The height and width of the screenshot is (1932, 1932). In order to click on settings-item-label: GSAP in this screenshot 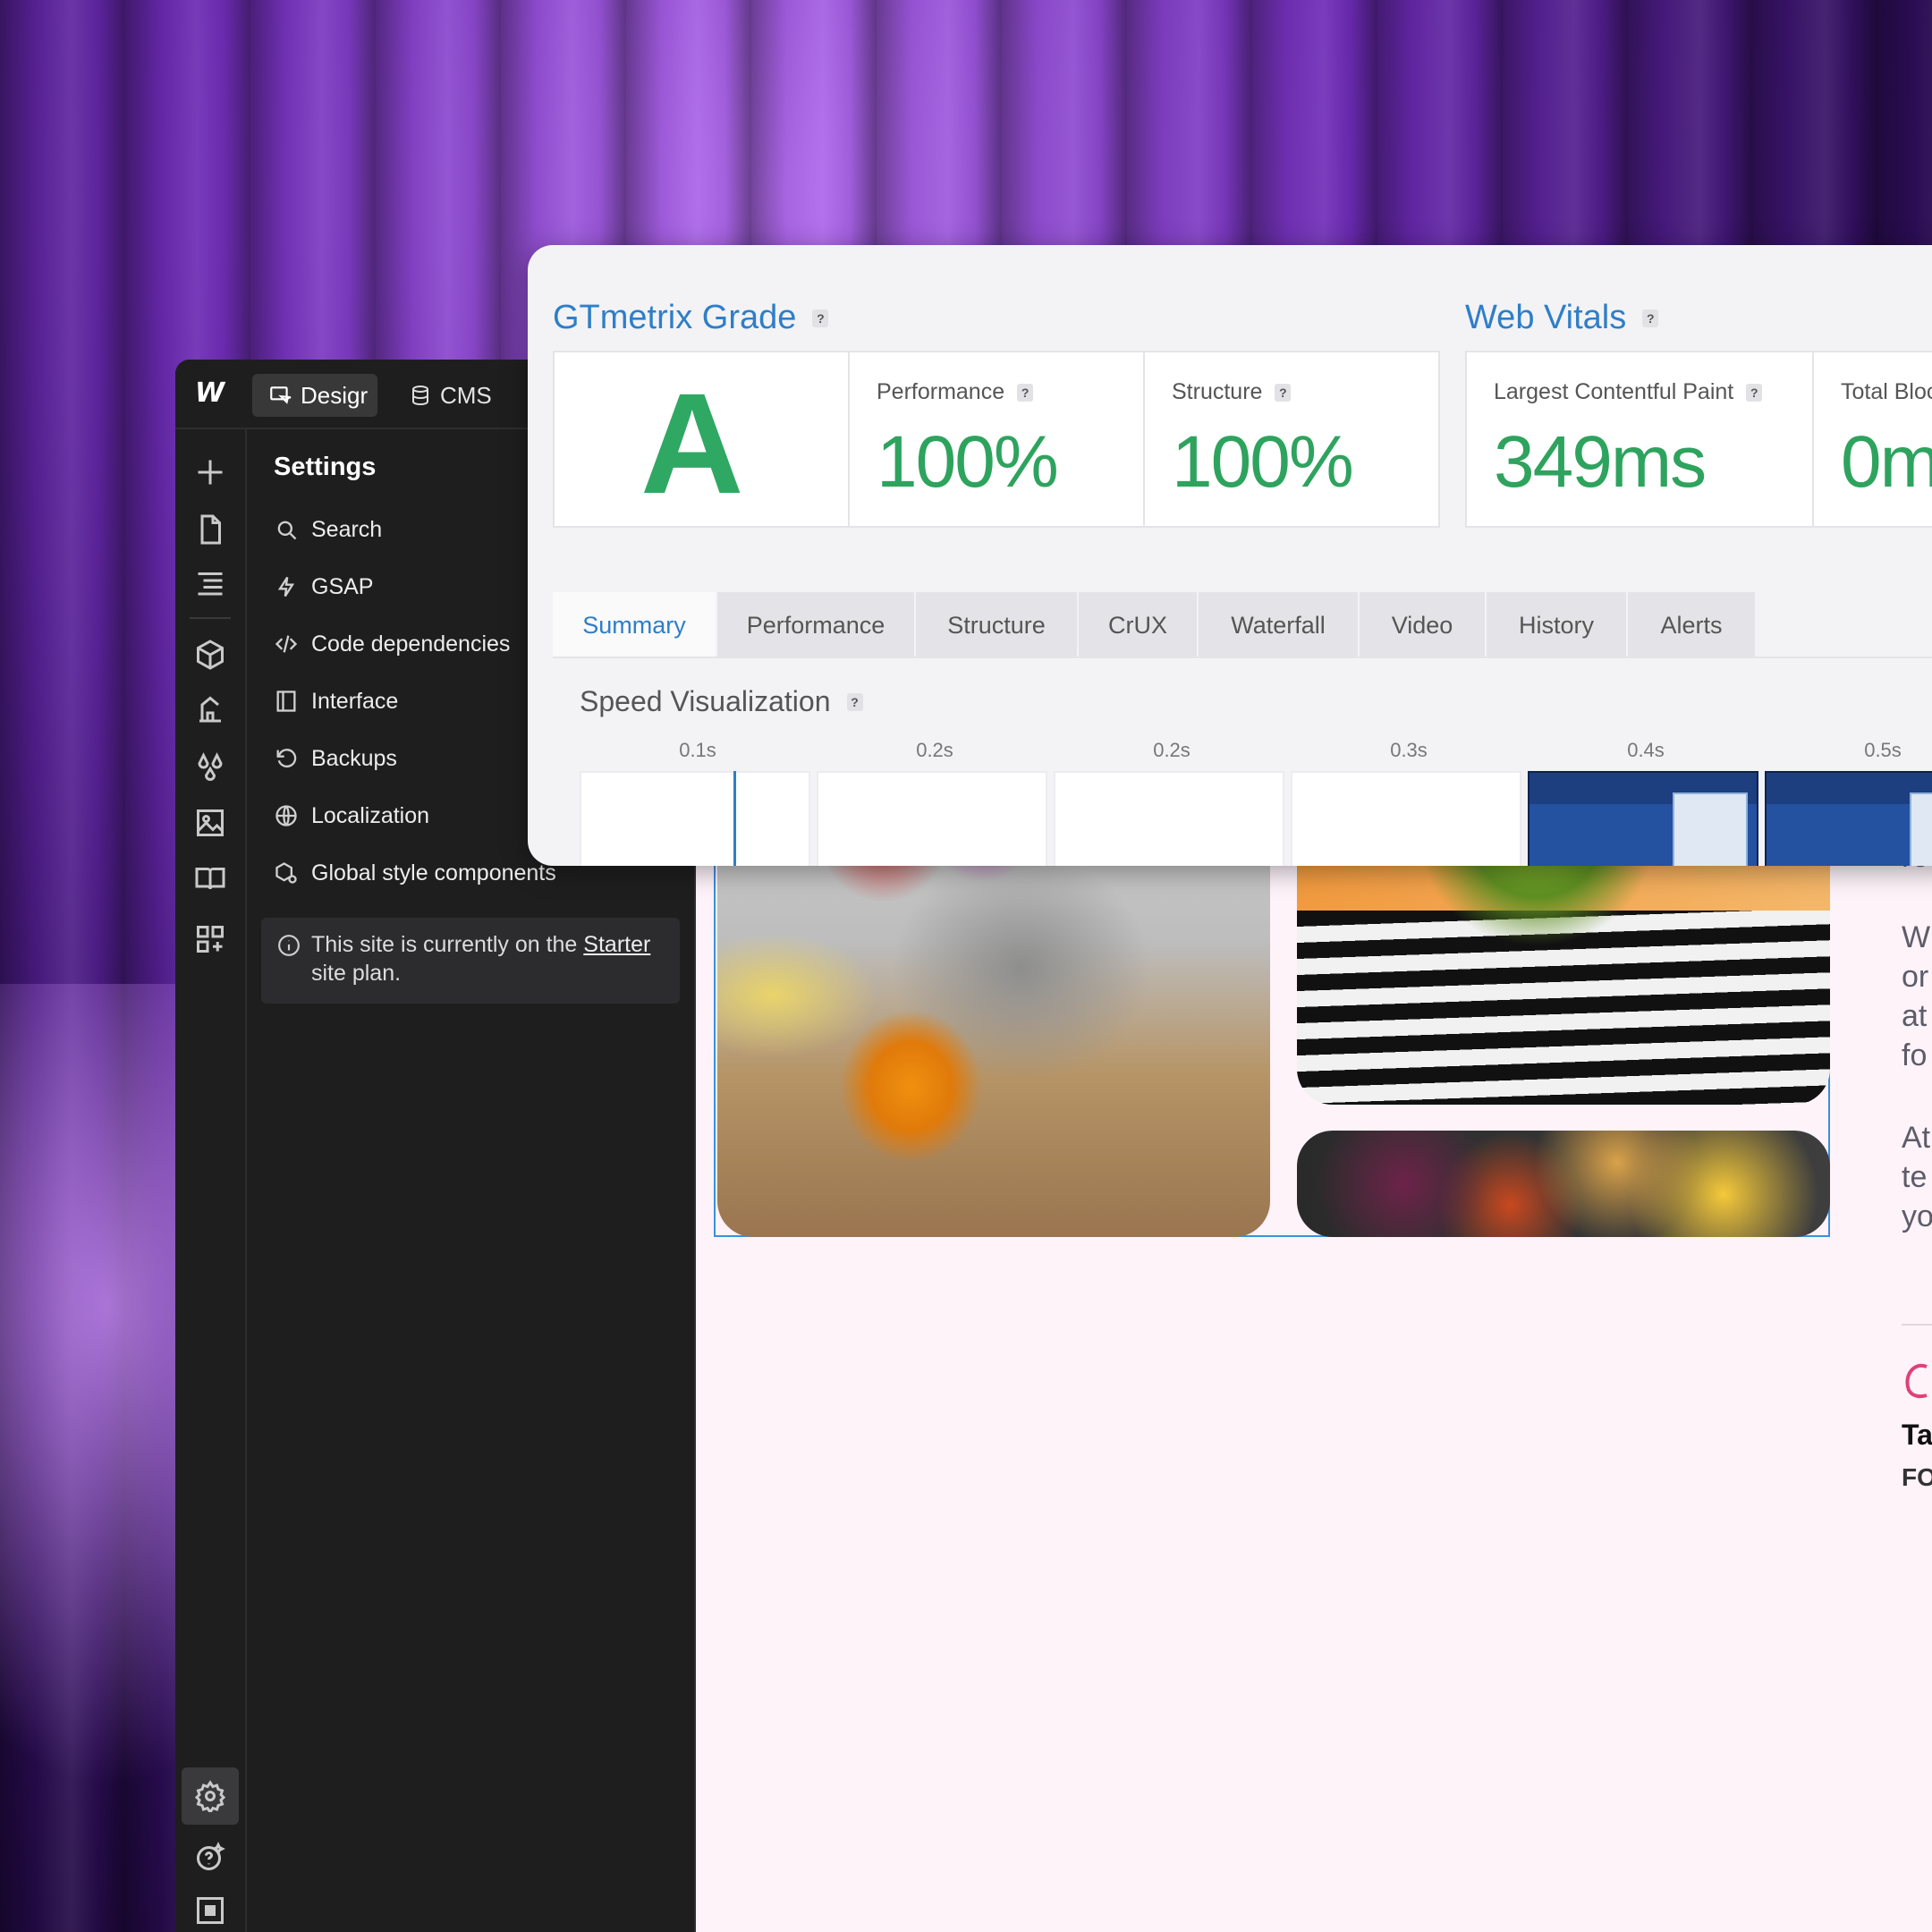, I will do `click(342, 586)`.